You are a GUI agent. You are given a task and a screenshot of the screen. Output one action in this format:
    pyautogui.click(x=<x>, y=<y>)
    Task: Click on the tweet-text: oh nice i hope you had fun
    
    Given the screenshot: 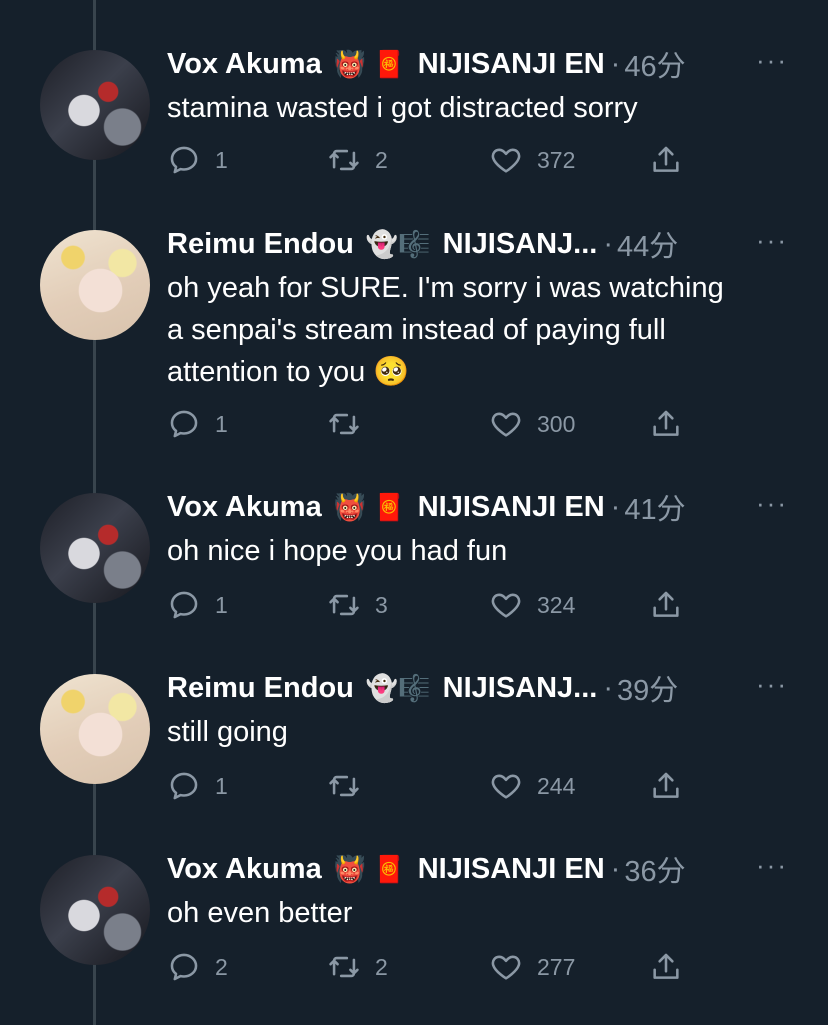 What is the action you would take?
    pyautogui.click(x=477, y=551)
    